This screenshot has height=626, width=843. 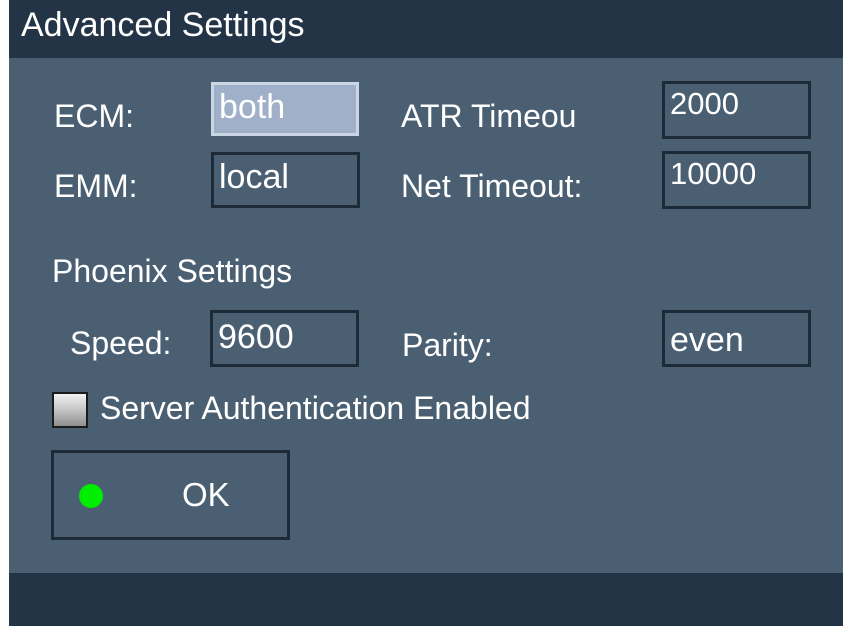 What do you see at coordinates (492, 186) in the screenshot?
I see `net-timeout-label: Net Timeout:` at bounding box center [492, 186].